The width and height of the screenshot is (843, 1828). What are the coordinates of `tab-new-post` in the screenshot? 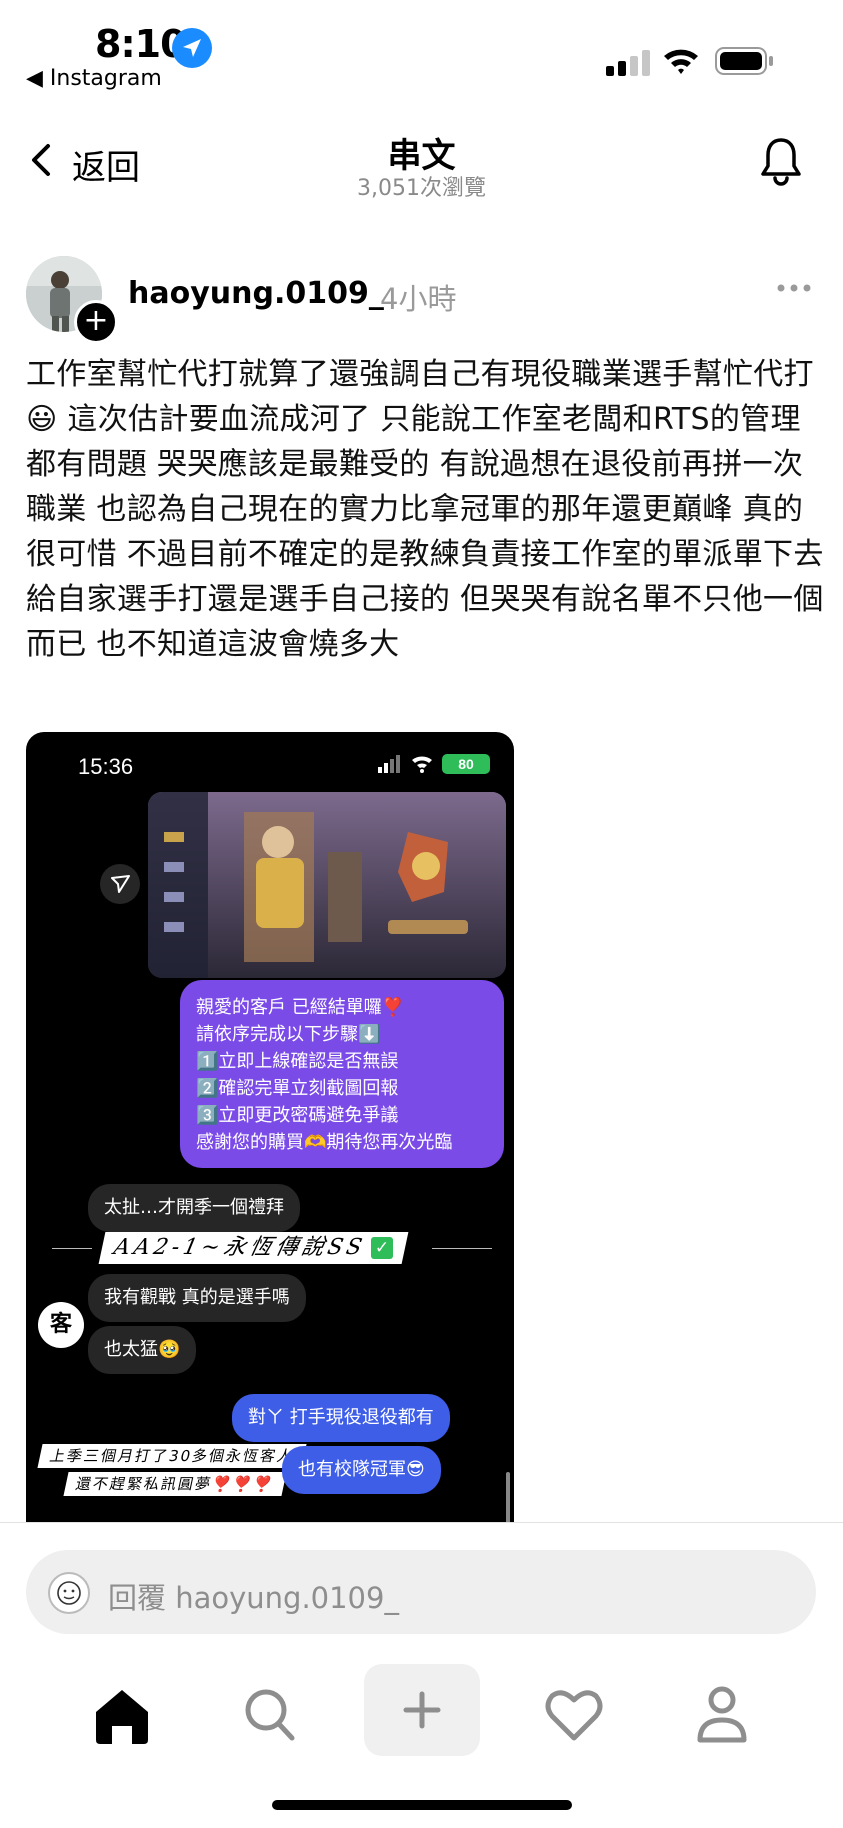 It's located at (422, 1710).